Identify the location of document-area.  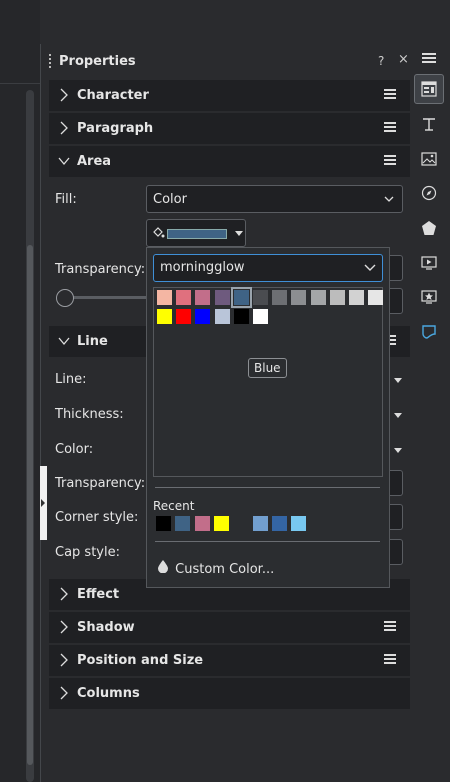
(20, 391).